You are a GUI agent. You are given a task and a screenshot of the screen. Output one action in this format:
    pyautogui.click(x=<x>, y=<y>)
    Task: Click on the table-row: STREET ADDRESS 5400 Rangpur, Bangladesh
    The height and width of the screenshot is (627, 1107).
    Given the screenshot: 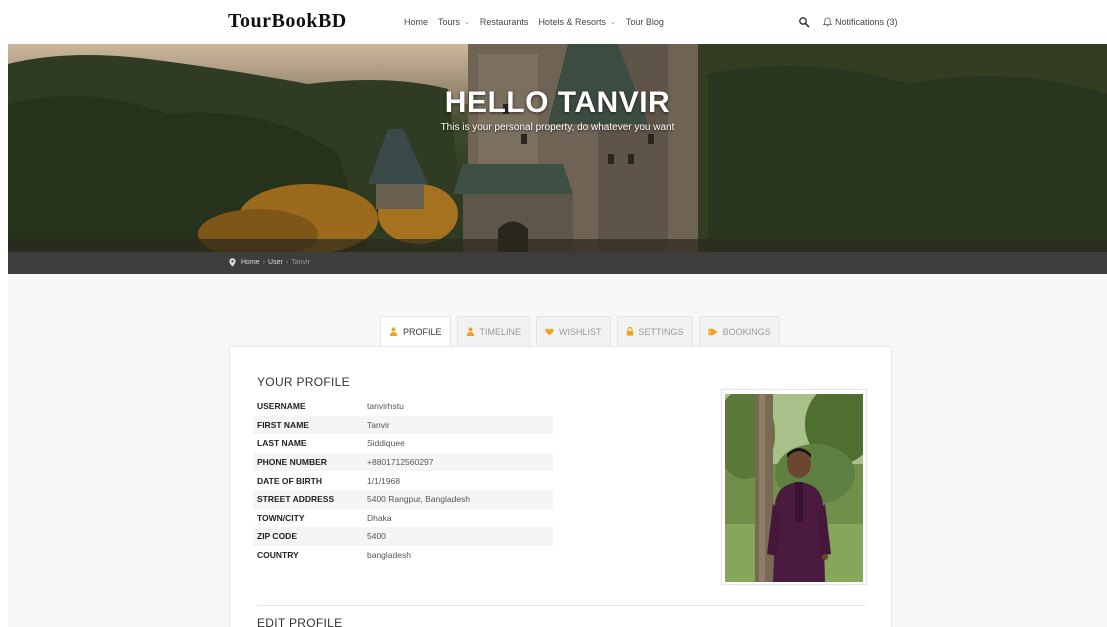 What is the action you would take?
    pyautogui.click(x=403, y=499)
    